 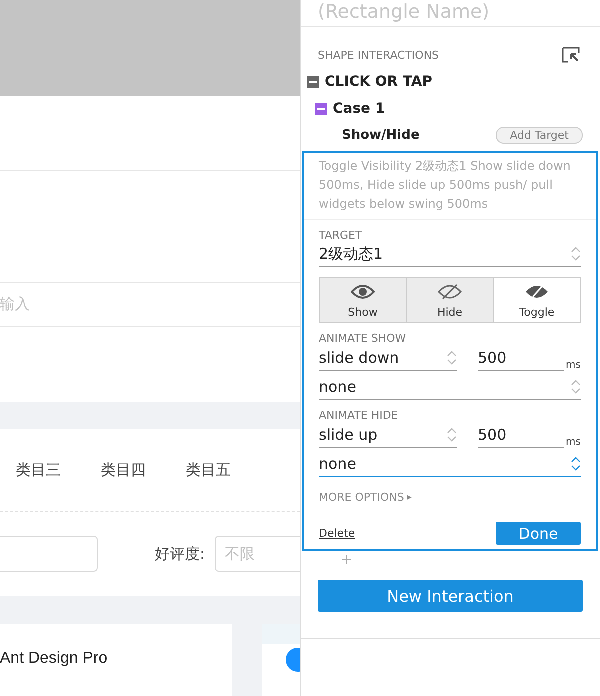 I want to click on add-target-button: Add Target, so click(x=539, y=135).